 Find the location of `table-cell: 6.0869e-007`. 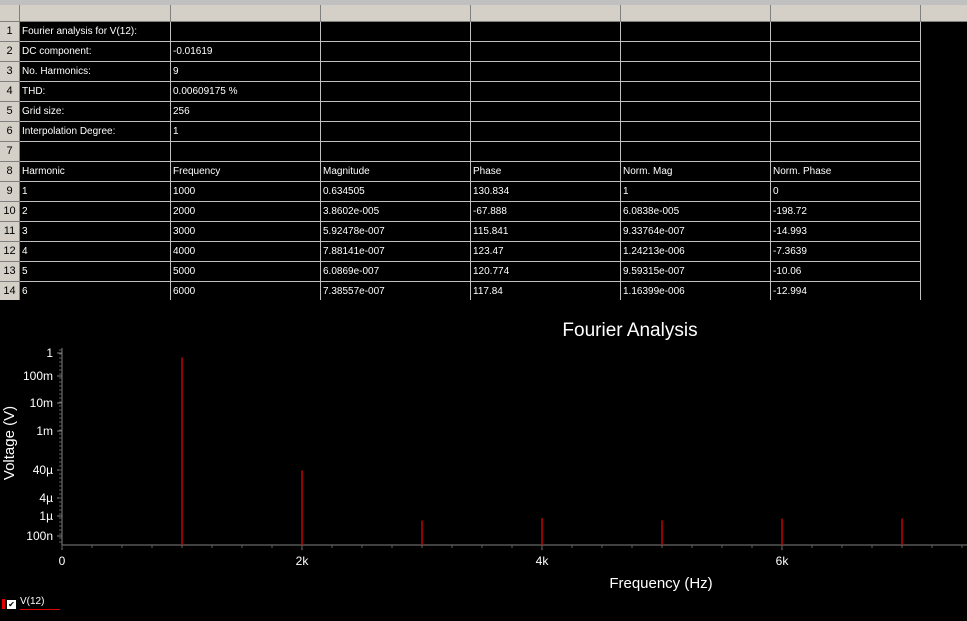

table-cell: 6.0869e-007 is located at coordinates (396, 272).